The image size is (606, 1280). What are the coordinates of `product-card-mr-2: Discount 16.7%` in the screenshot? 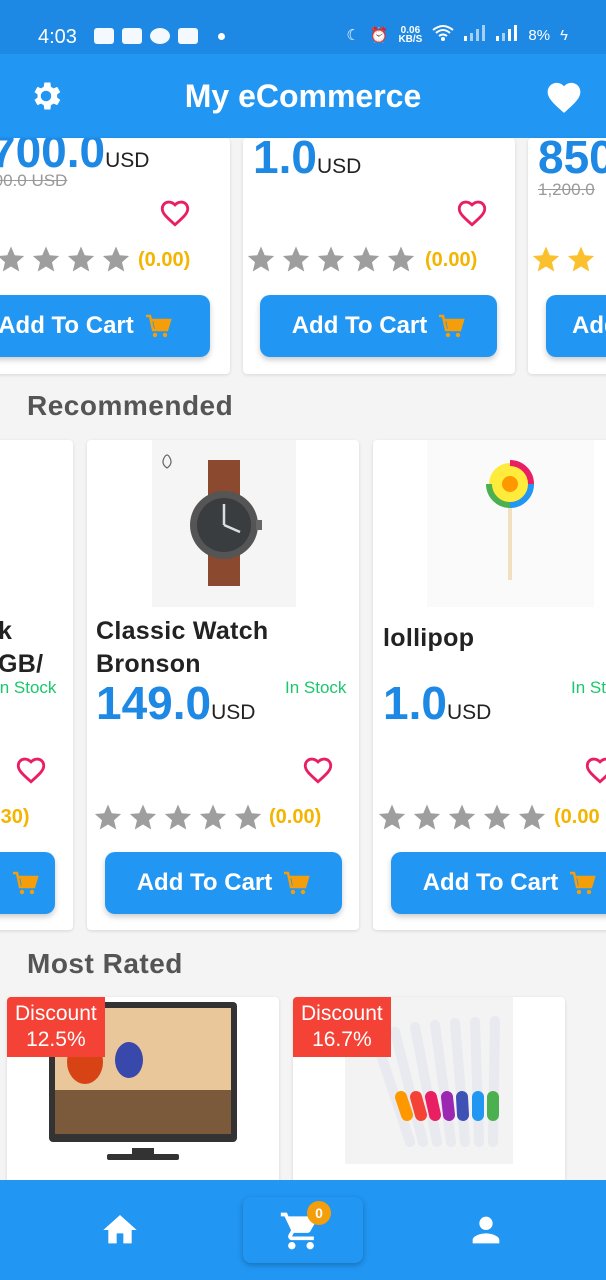 It's located at (429, 1092).